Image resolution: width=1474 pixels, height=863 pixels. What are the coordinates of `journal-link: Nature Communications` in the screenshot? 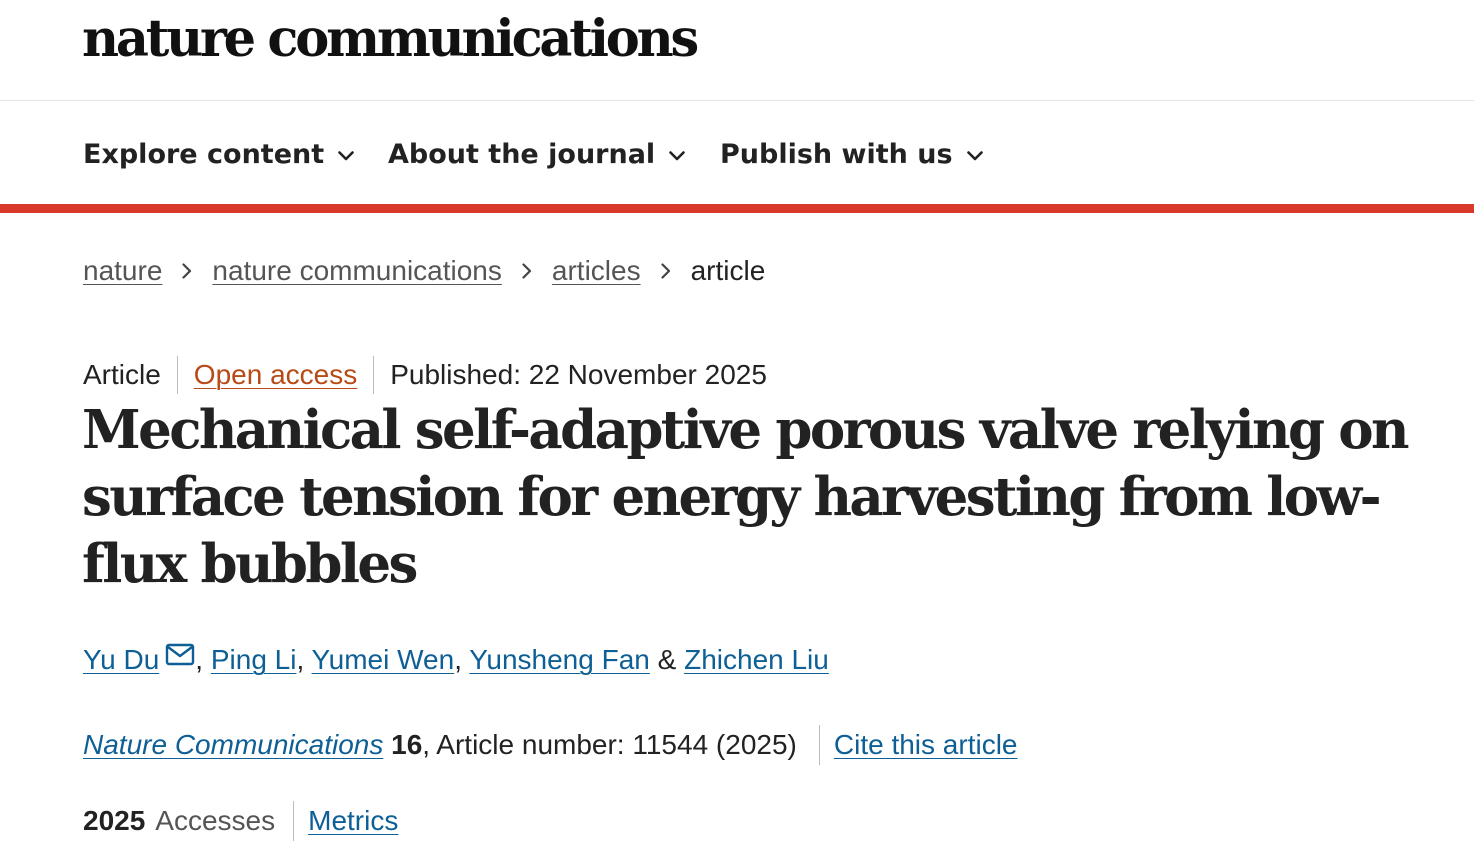 It's located at (233, 744).